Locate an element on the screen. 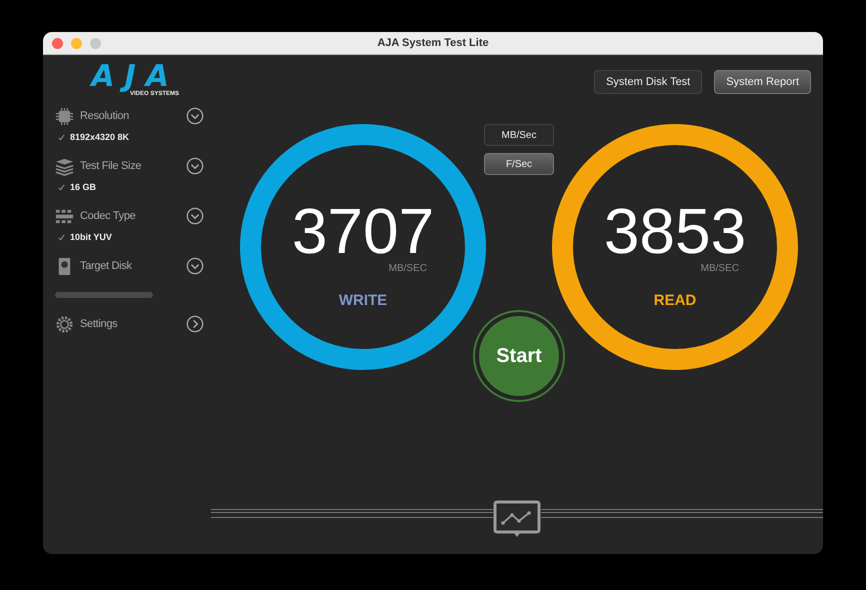  logo: AJA is located at coordinates (135, 77).